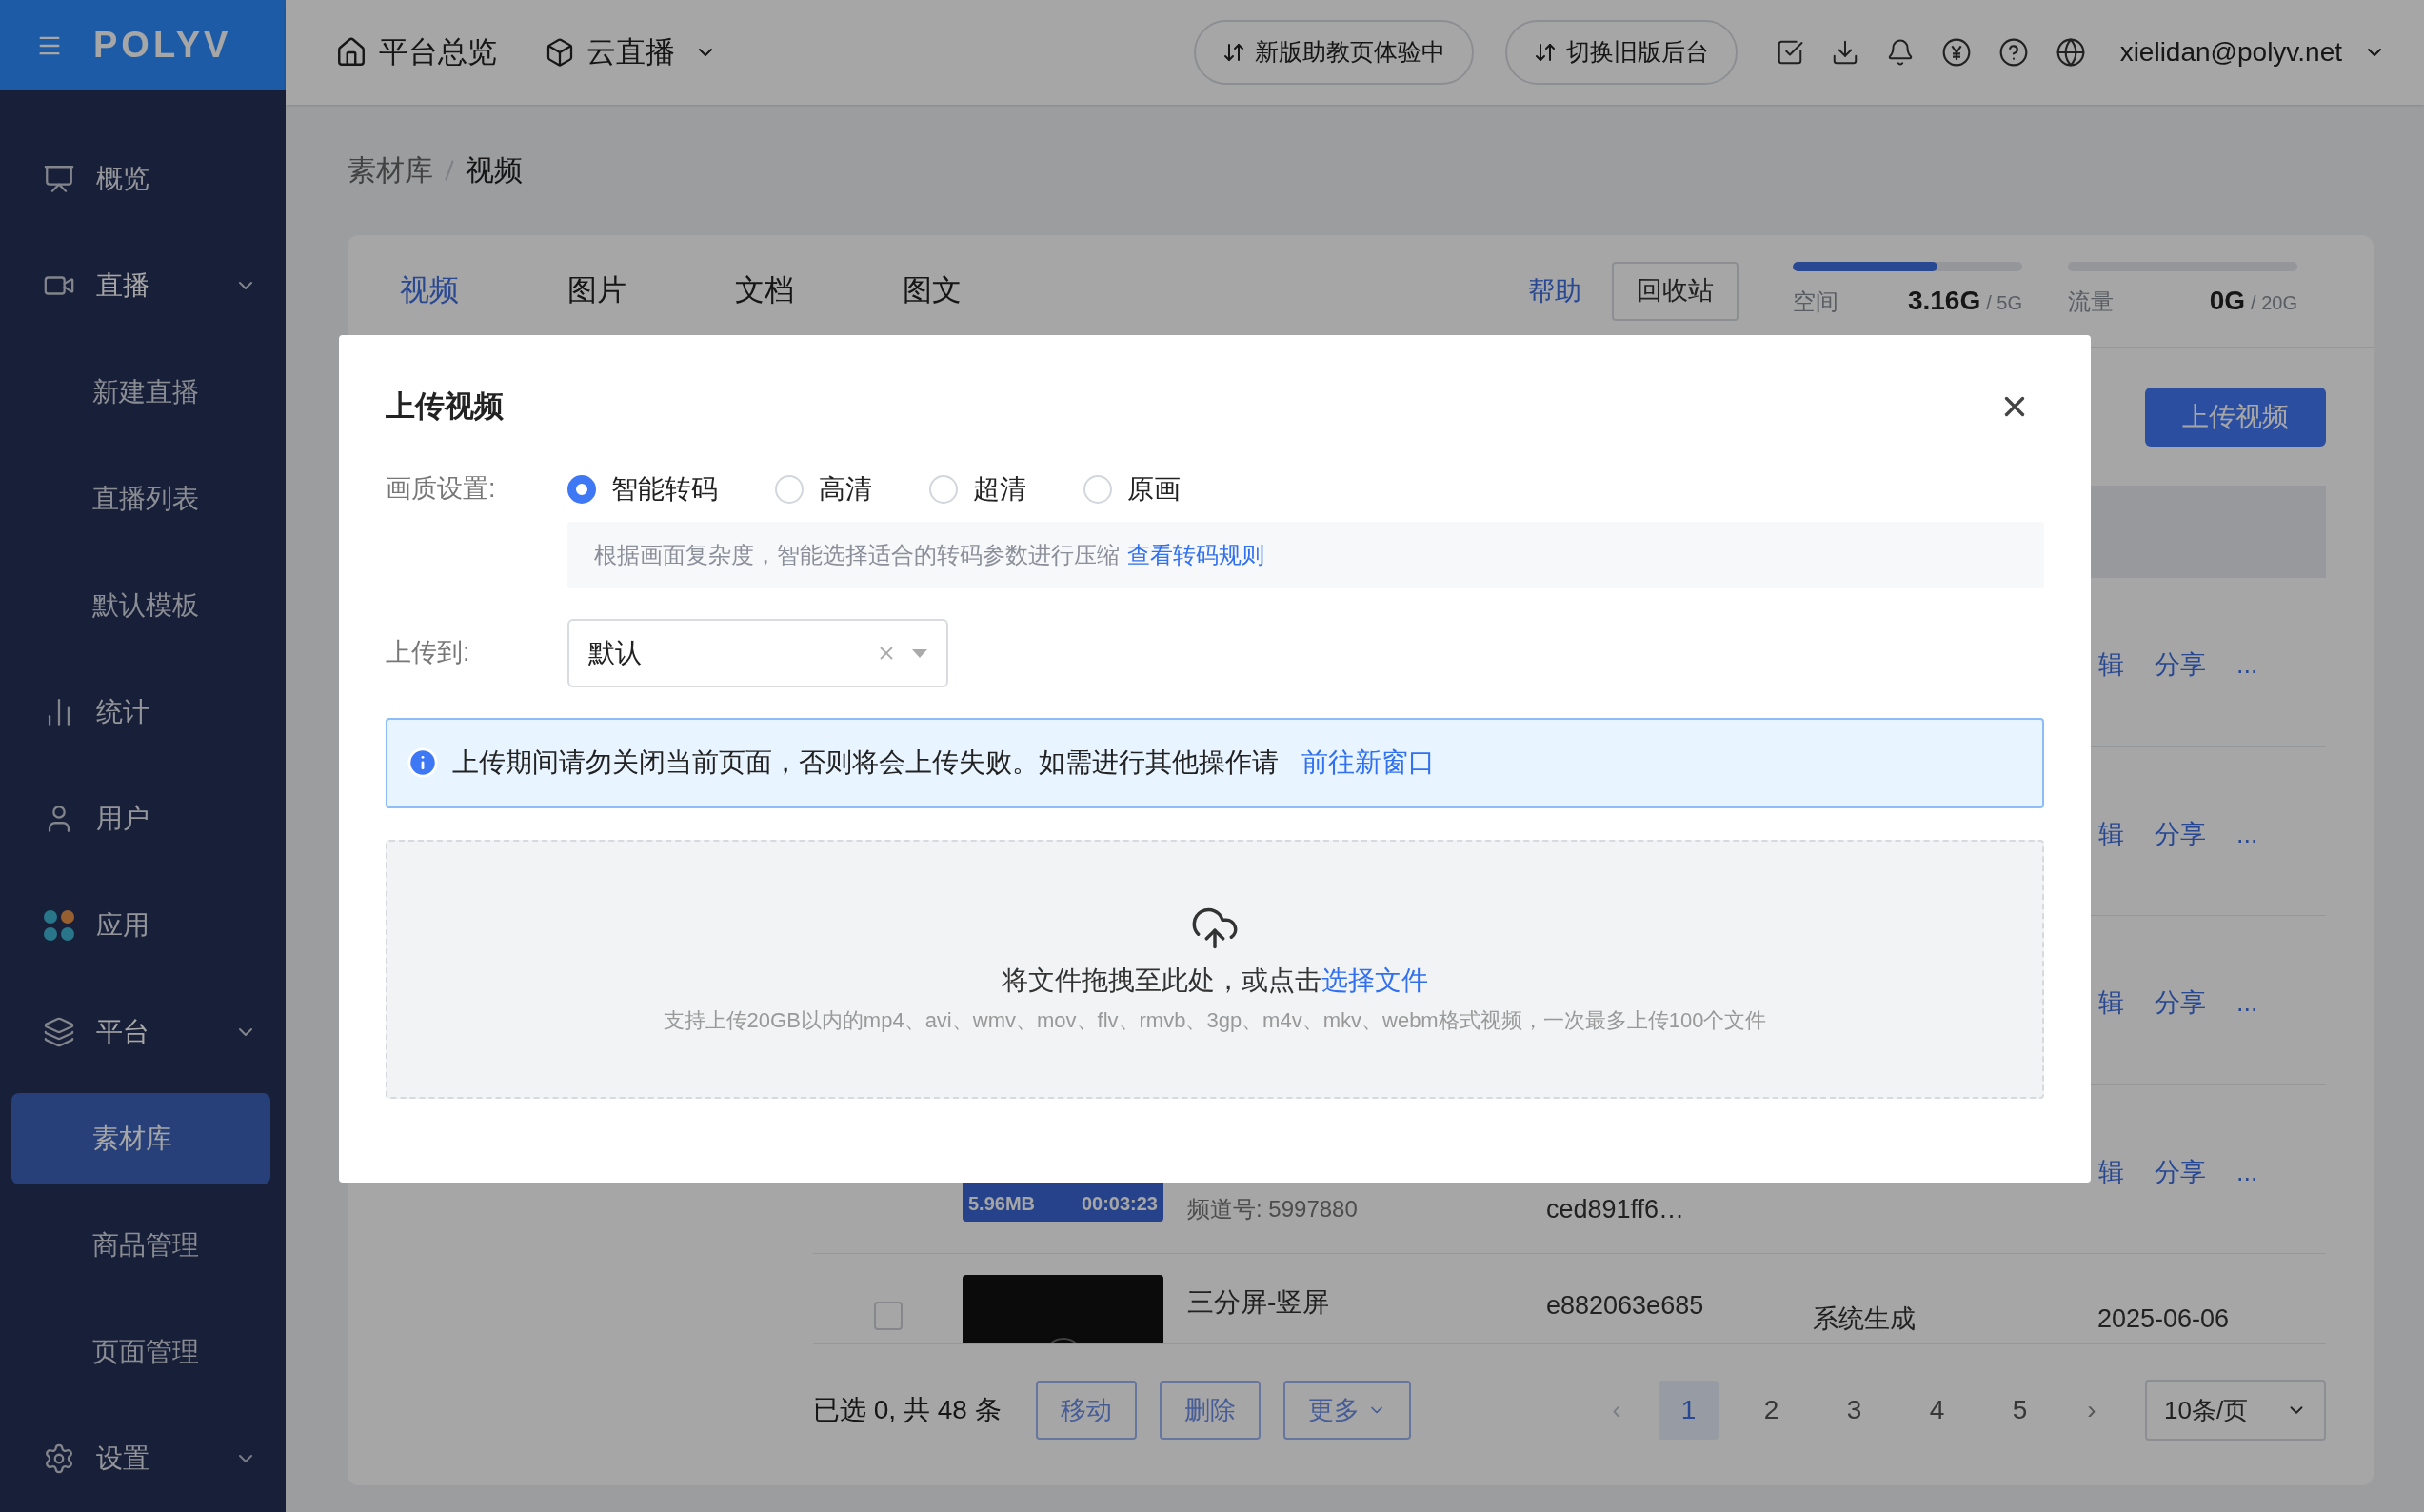 The width and height of the screenshot is (2424, 1512). I want to click on sidebar-item: 直播列表, so click(143, 499).